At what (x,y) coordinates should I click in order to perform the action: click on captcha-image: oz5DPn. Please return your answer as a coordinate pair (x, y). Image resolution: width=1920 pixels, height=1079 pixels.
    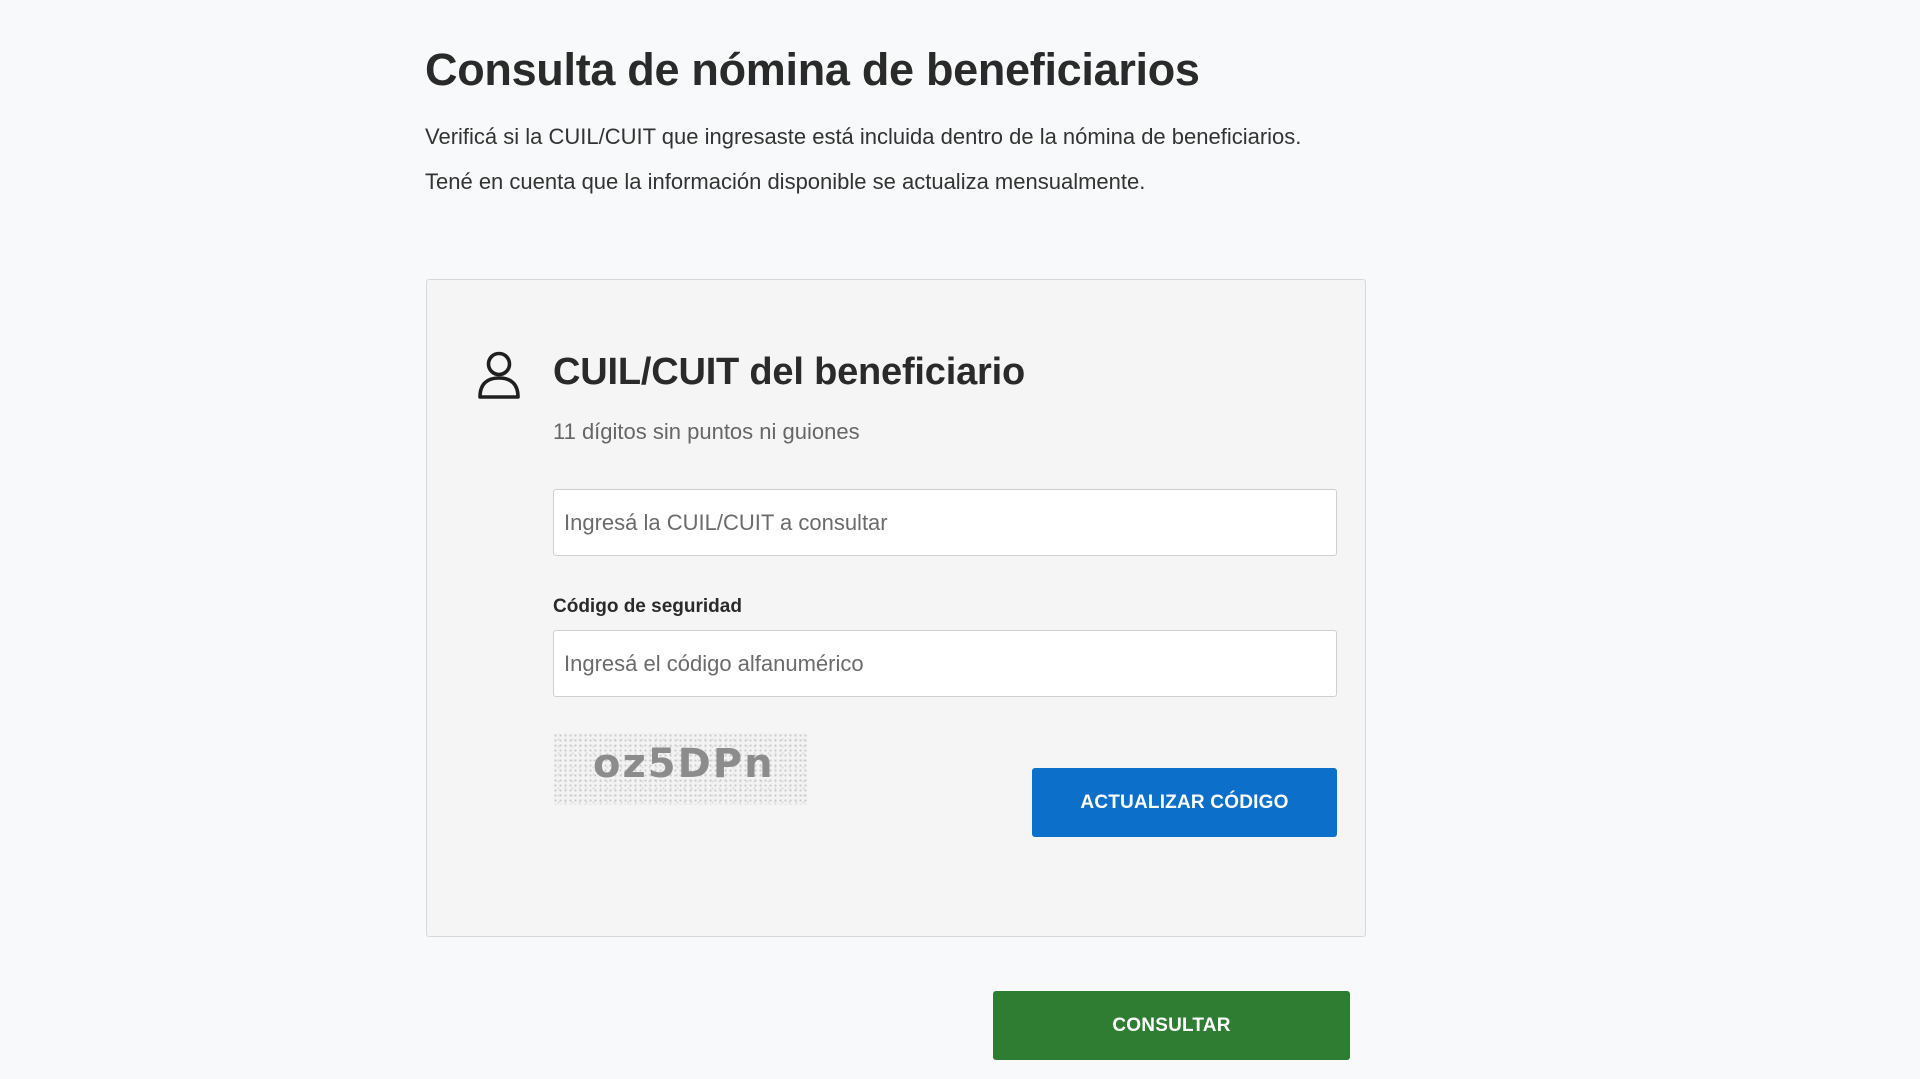
    Looking at the image, I should click on (680, 769).